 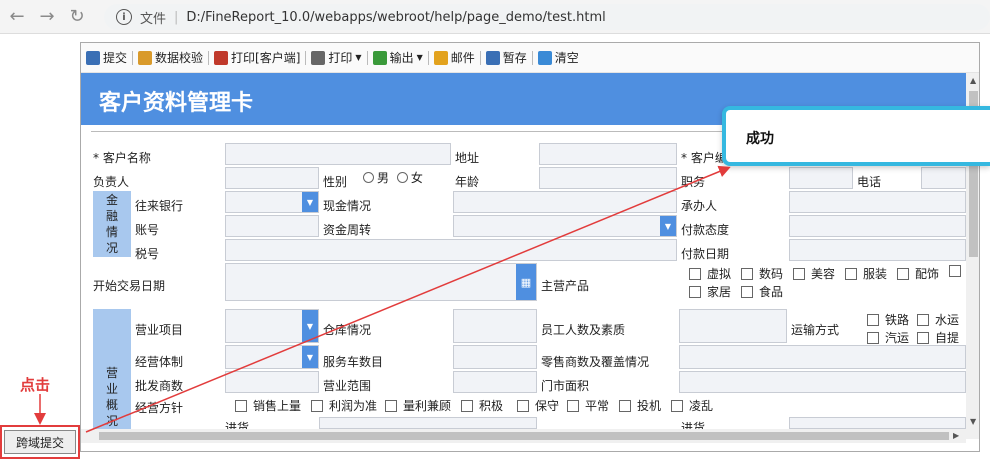 What do you see at coordinates (398, 58) in the screenshot?
I see `export-button: 输出 ▼` at bounding box center [398, 58].